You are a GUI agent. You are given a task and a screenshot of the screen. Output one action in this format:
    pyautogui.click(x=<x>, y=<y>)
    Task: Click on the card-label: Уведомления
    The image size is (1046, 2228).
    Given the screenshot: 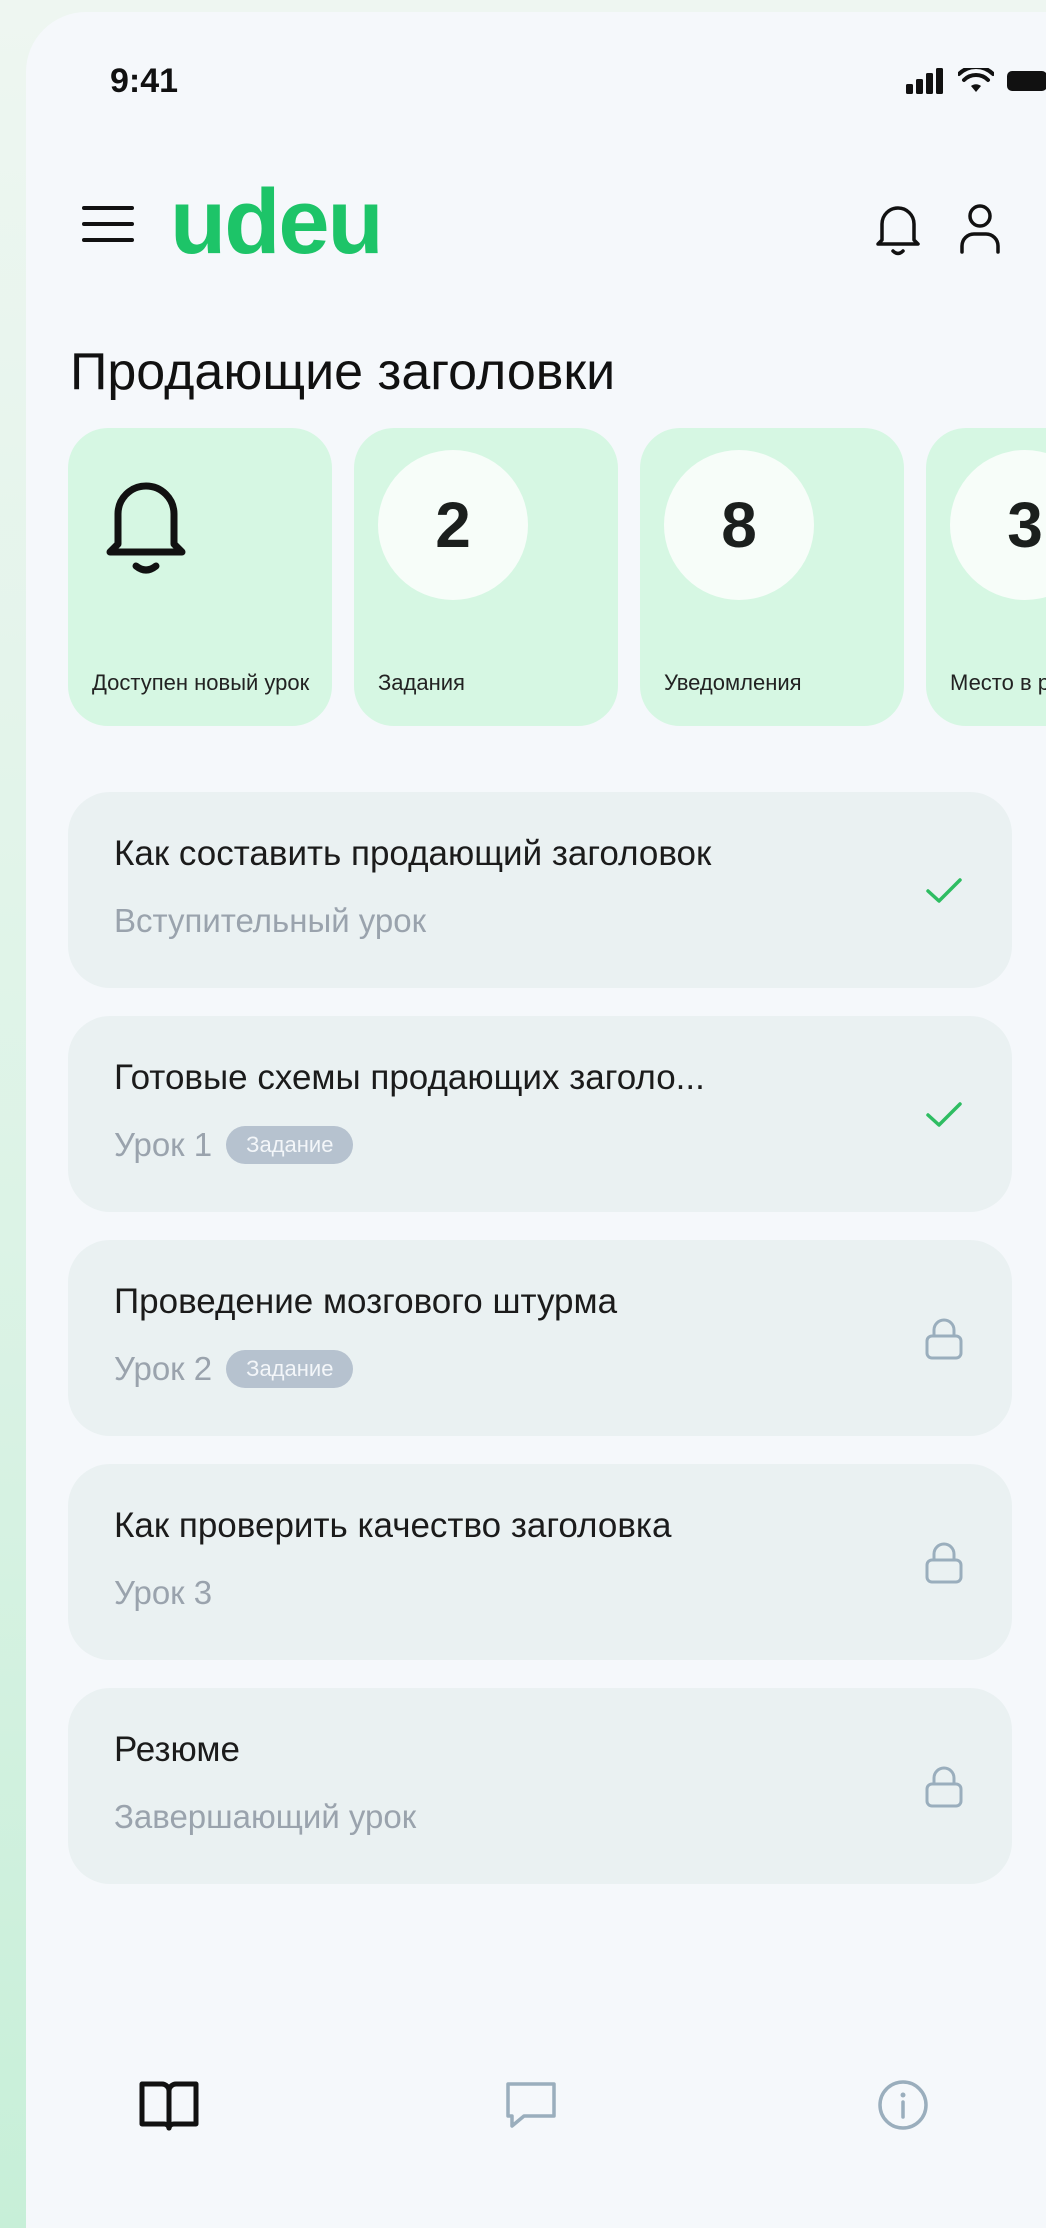 What is the action you would take?
    pyautogui.click(x=733, y=682)
    